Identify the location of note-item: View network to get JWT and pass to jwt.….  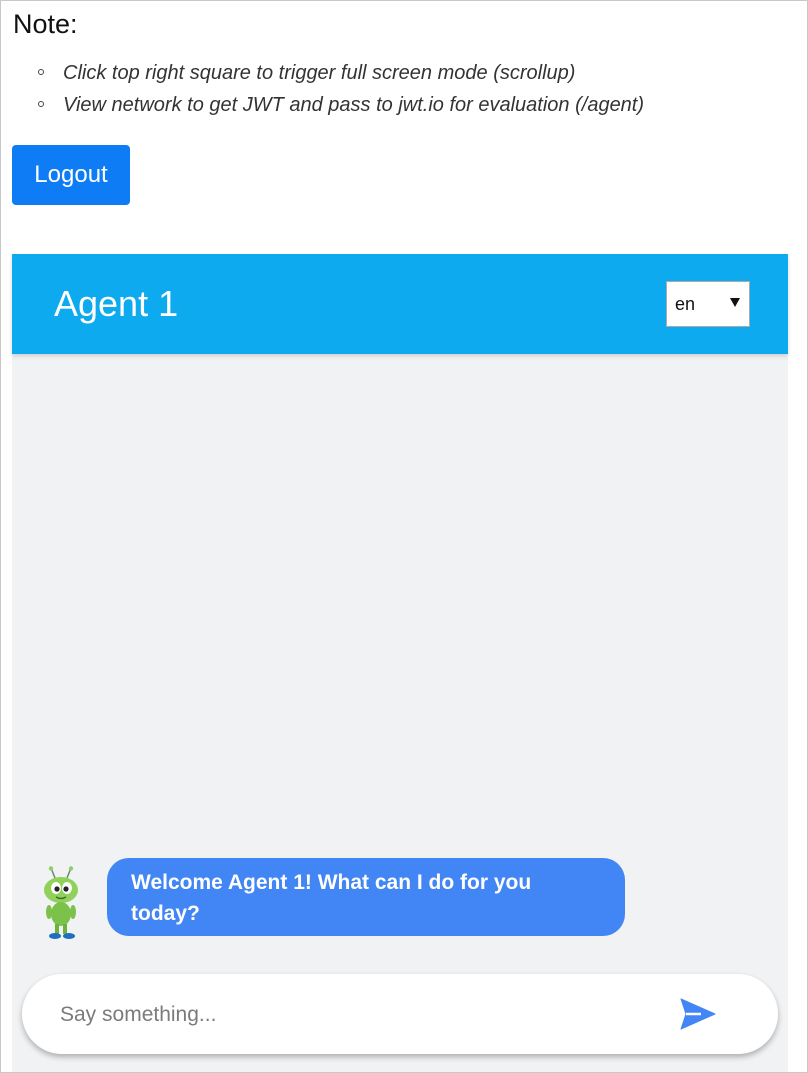
(337, 105).